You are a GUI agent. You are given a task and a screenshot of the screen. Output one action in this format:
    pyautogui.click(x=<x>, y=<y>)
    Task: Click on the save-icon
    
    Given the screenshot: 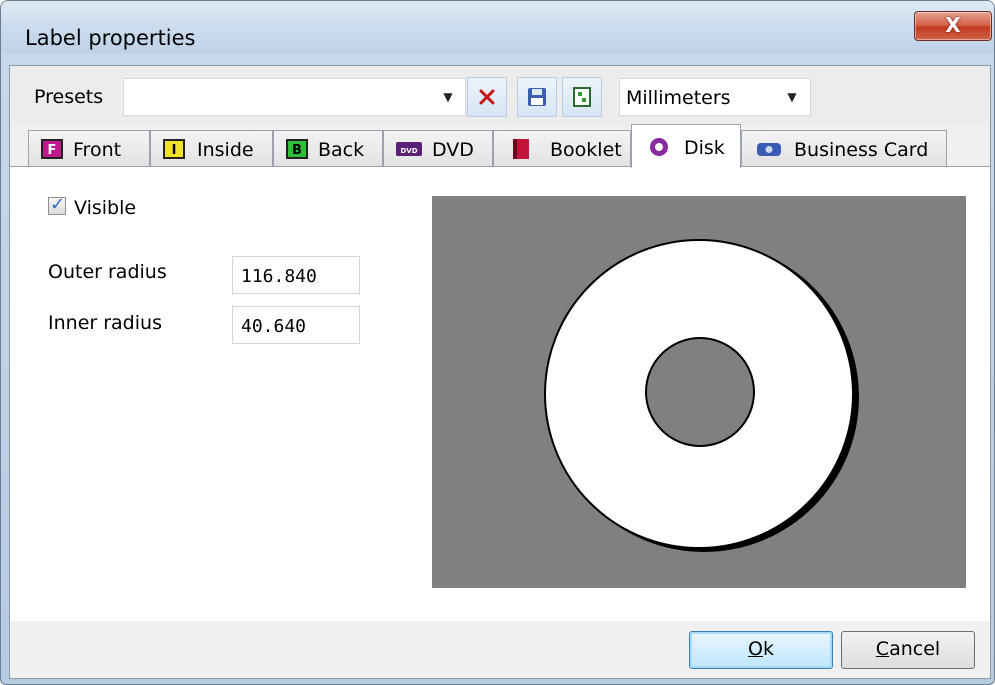 What is the action you would take?
    pyautogui.click(x=537, y=97)
    